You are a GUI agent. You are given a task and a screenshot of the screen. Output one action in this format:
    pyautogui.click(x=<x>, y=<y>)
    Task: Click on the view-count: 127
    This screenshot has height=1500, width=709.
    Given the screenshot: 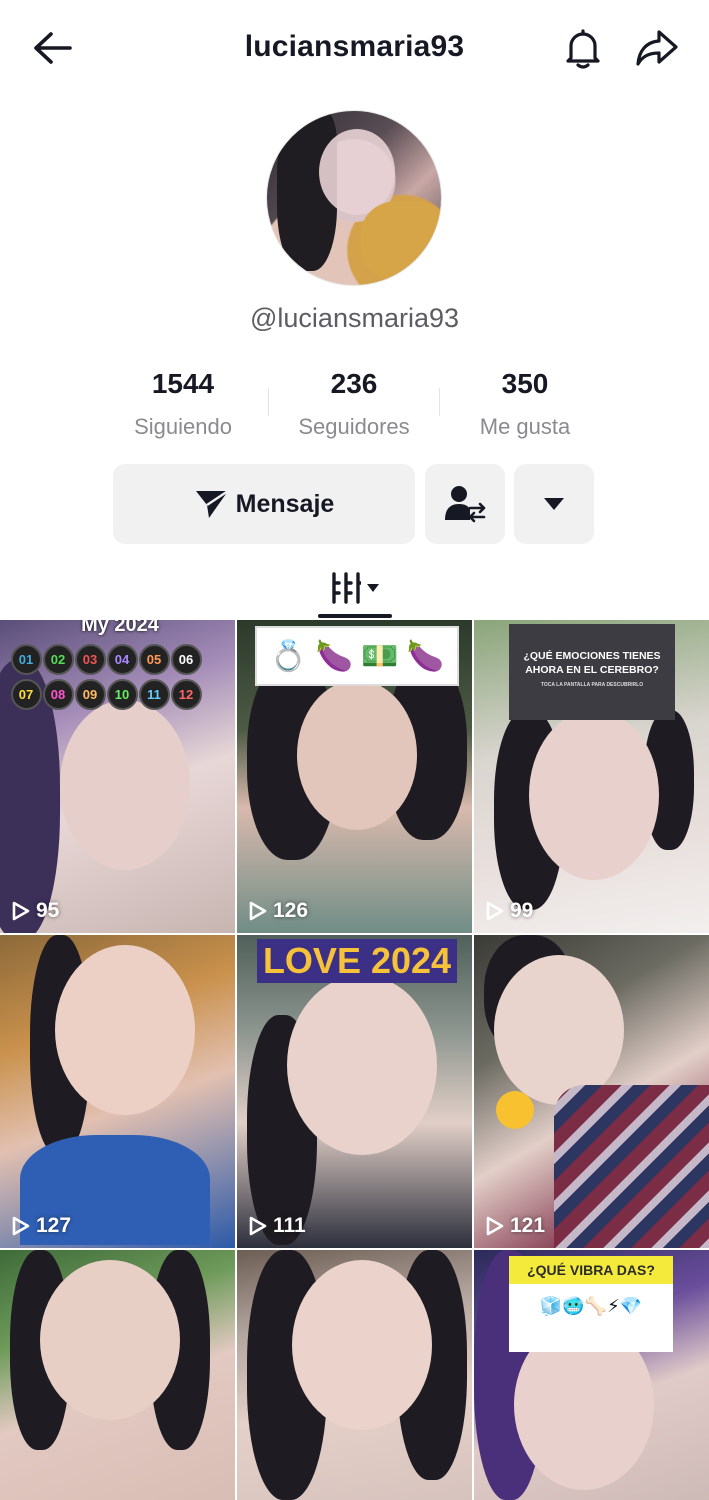 What is the action you would take?
    pyautogui.click(x=41, y=1226)
    